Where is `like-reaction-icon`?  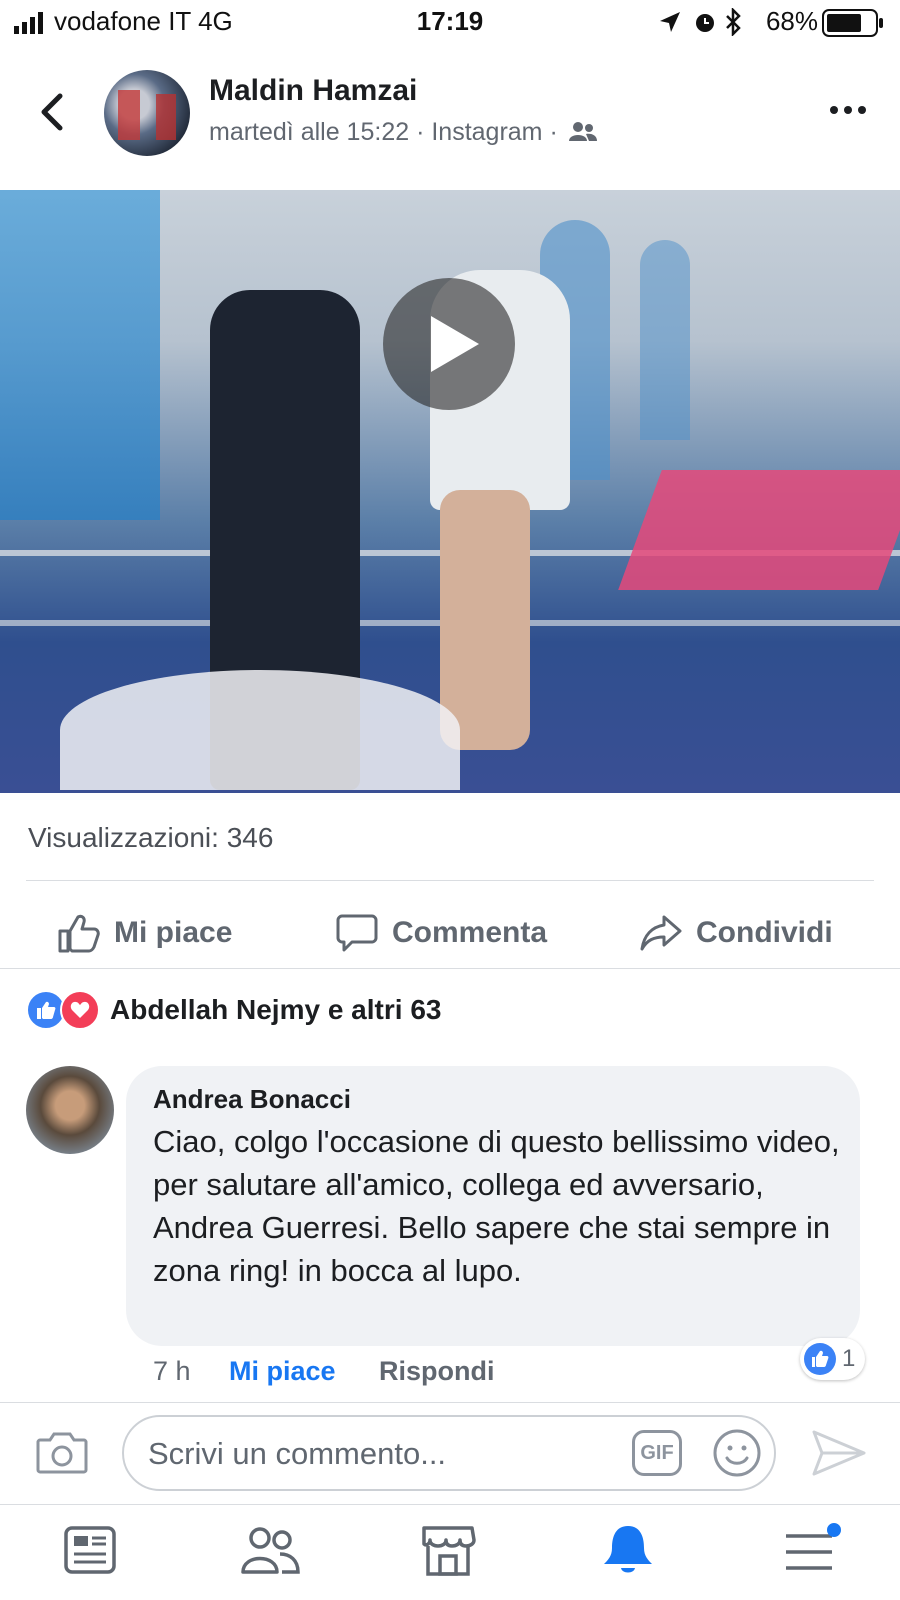
like-reaction-icon is located at coordinates (820, 1359).